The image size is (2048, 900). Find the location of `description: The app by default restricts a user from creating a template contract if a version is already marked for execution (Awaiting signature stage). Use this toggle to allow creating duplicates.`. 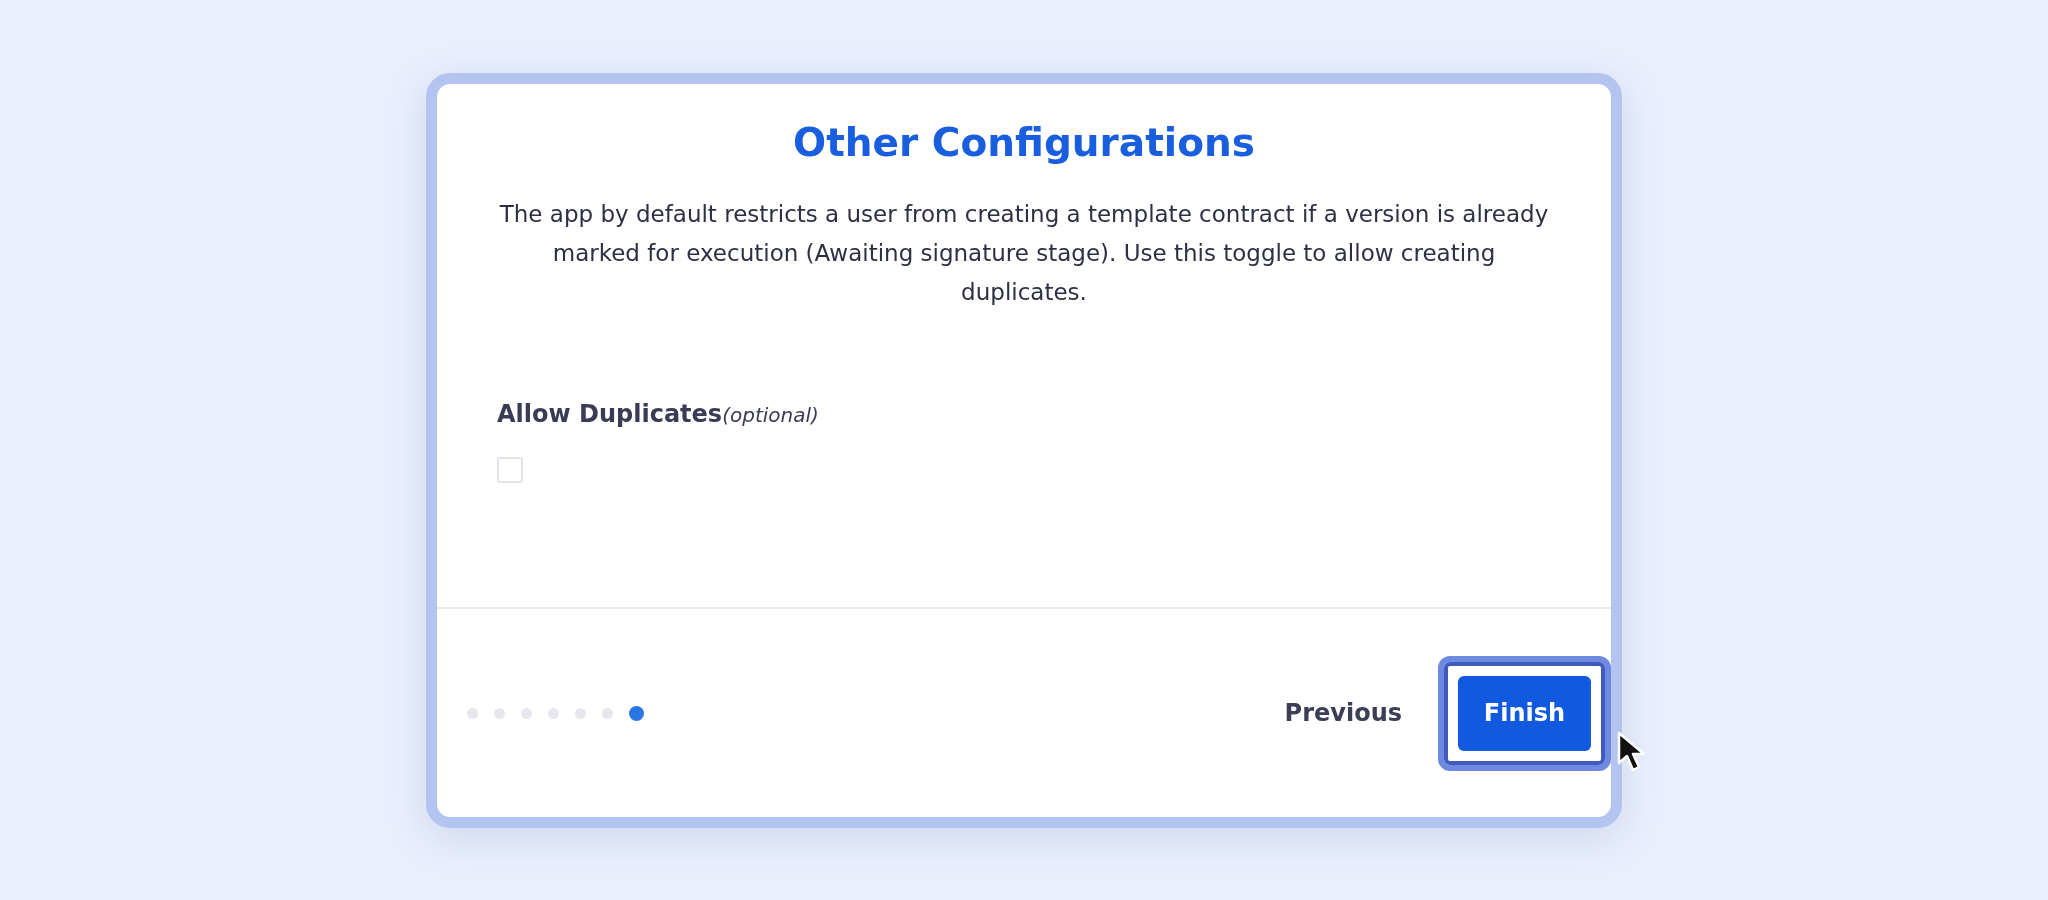

description: The app by default restricts a user from creating a template contract if a version is already marked for execution (Awaiting signature stage). Use this toggle to allow creating duplicates. is located at coordinates (1024, 253).